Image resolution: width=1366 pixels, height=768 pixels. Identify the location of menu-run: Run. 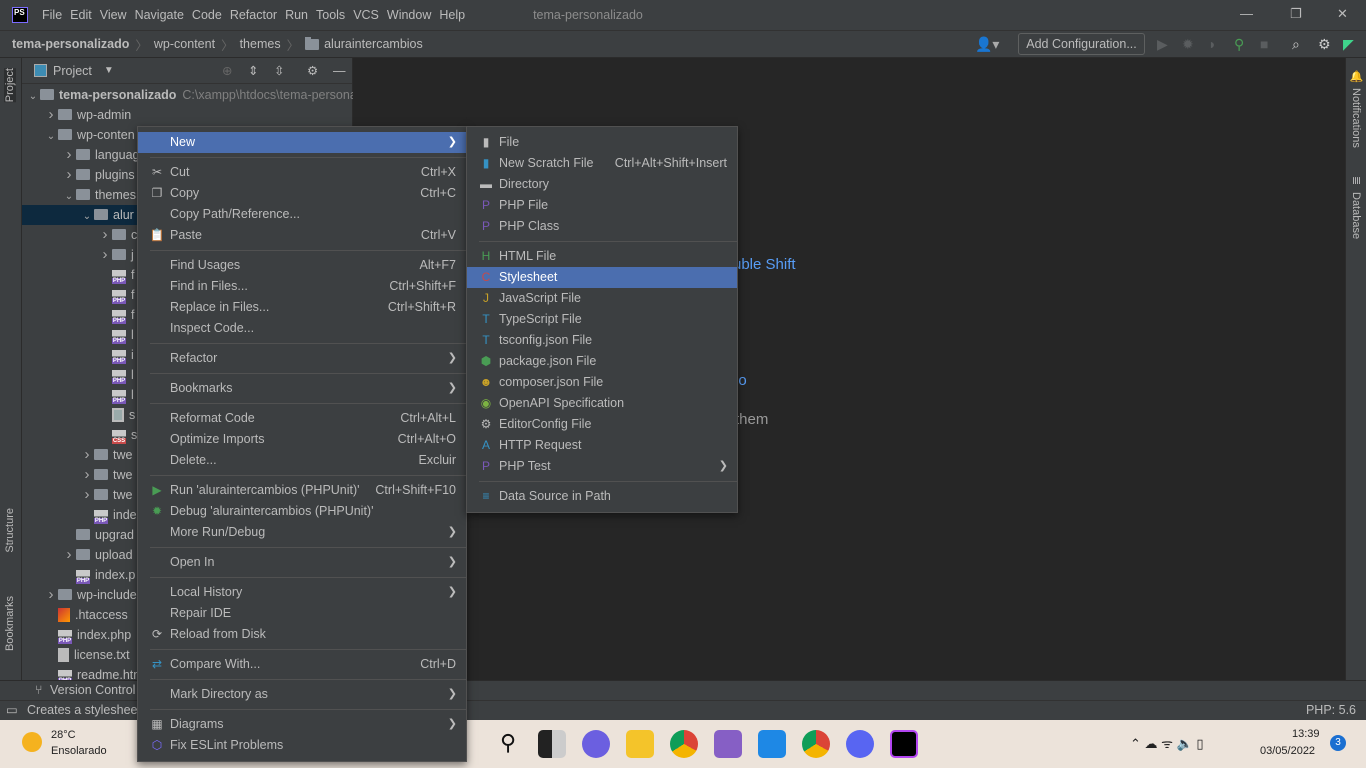
(296, 15).